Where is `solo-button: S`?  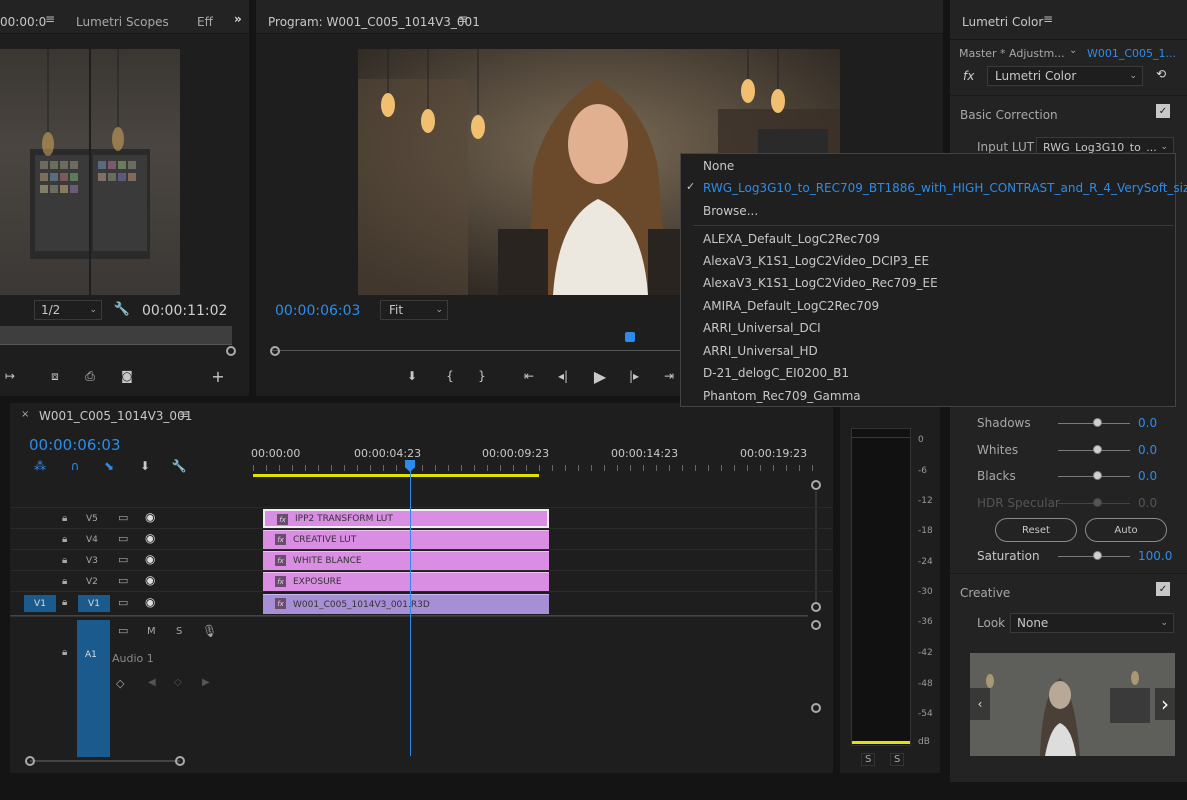 solo-button: S is located at coordinates (179, 631).